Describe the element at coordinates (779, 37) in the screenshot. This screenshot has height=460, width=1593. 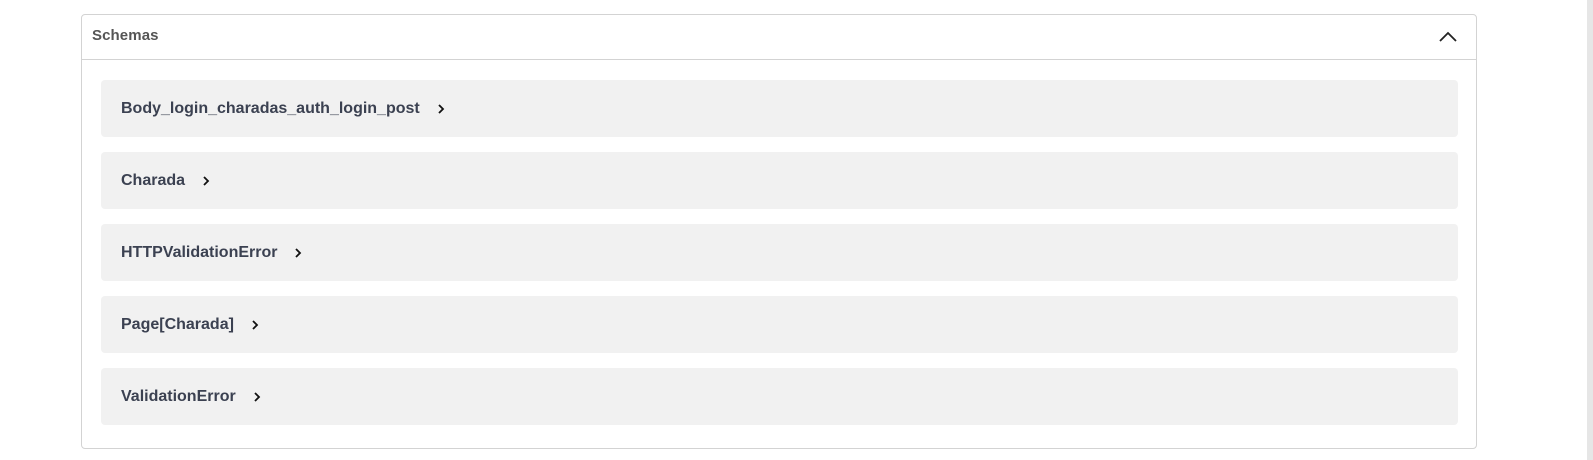
I see `schemas-header: Schemas` at that location.